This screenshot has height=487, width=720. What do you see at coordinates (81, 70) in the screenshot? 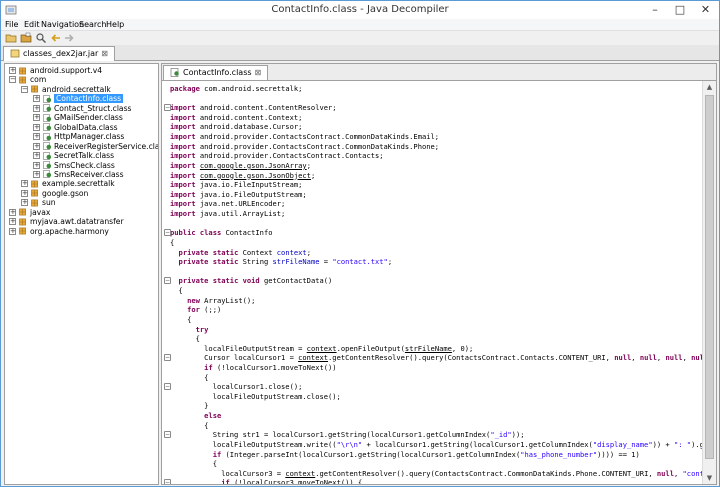
I see `tree-item: + android.support.v4` at bounding box center [81, 70].